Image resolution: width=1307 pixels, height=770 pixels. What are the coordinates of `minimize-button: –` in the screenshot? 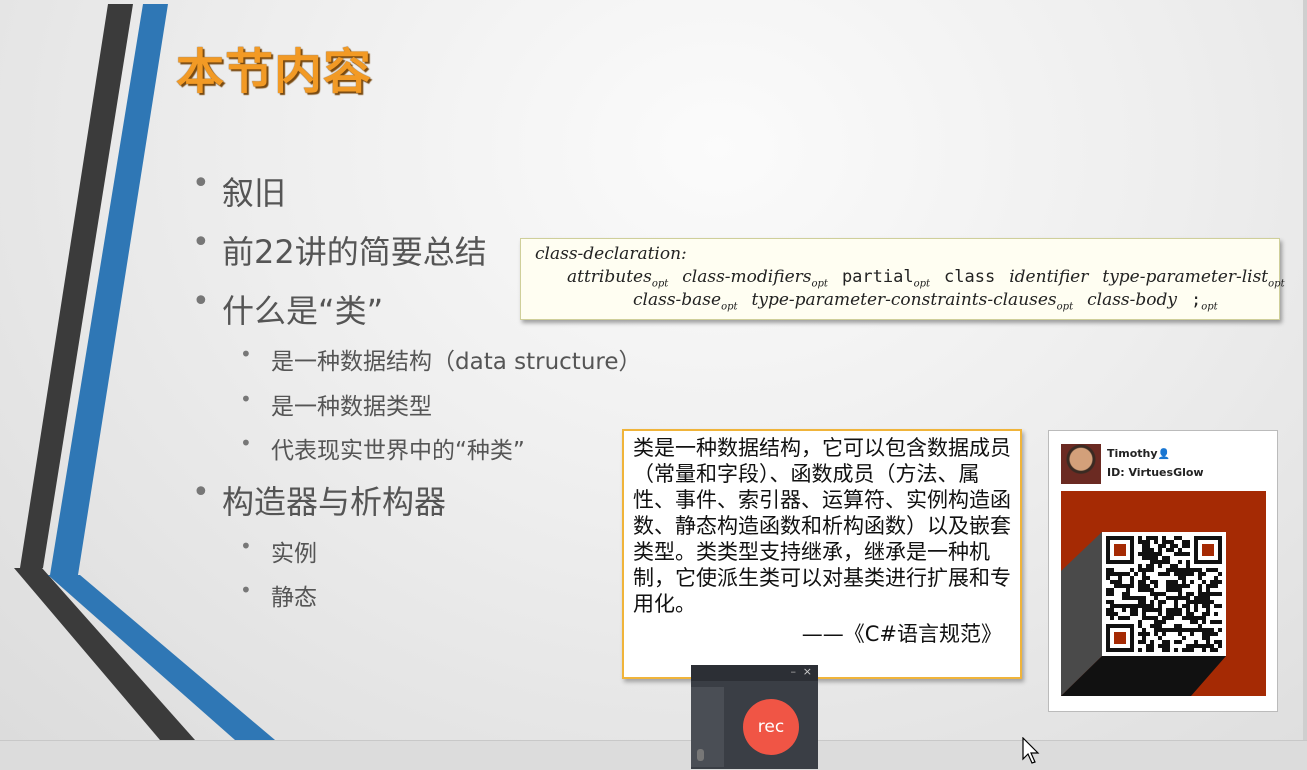 It's located at (794, 671).